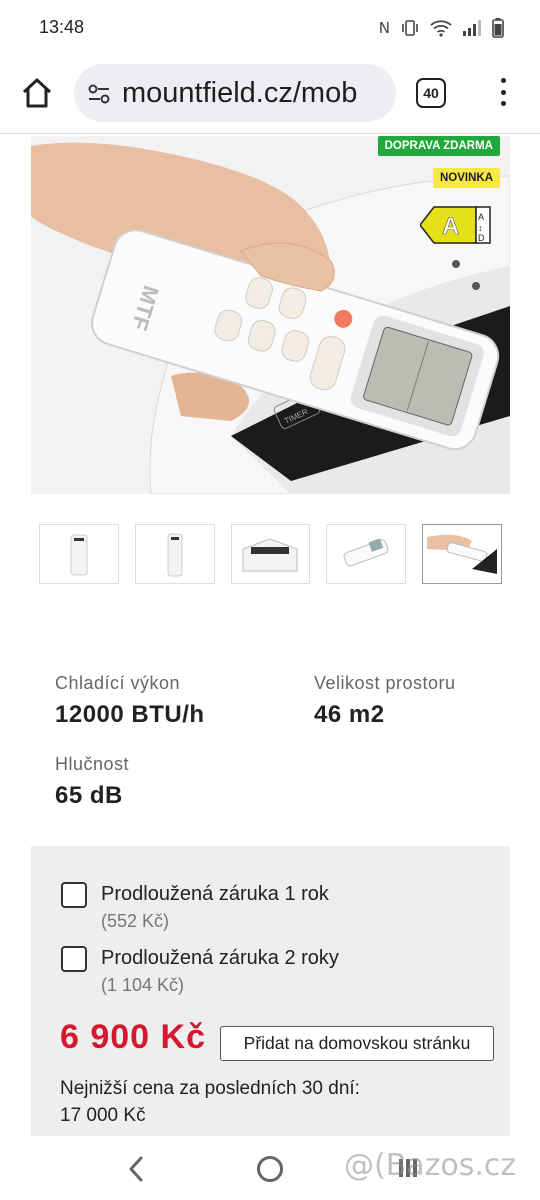  I want to click on back-icon, so click(136, 1169).